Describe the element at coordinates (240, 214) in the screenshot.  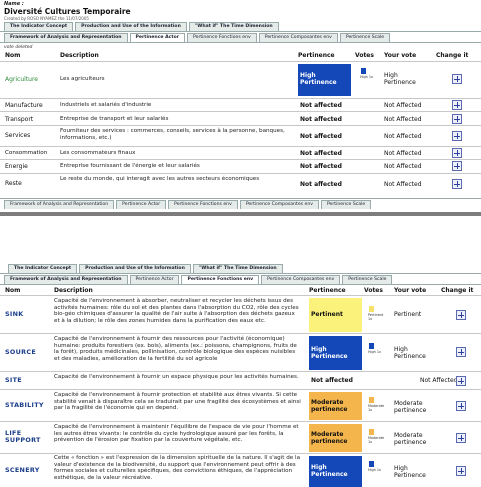
I see `scrollbar-strip` at that location.